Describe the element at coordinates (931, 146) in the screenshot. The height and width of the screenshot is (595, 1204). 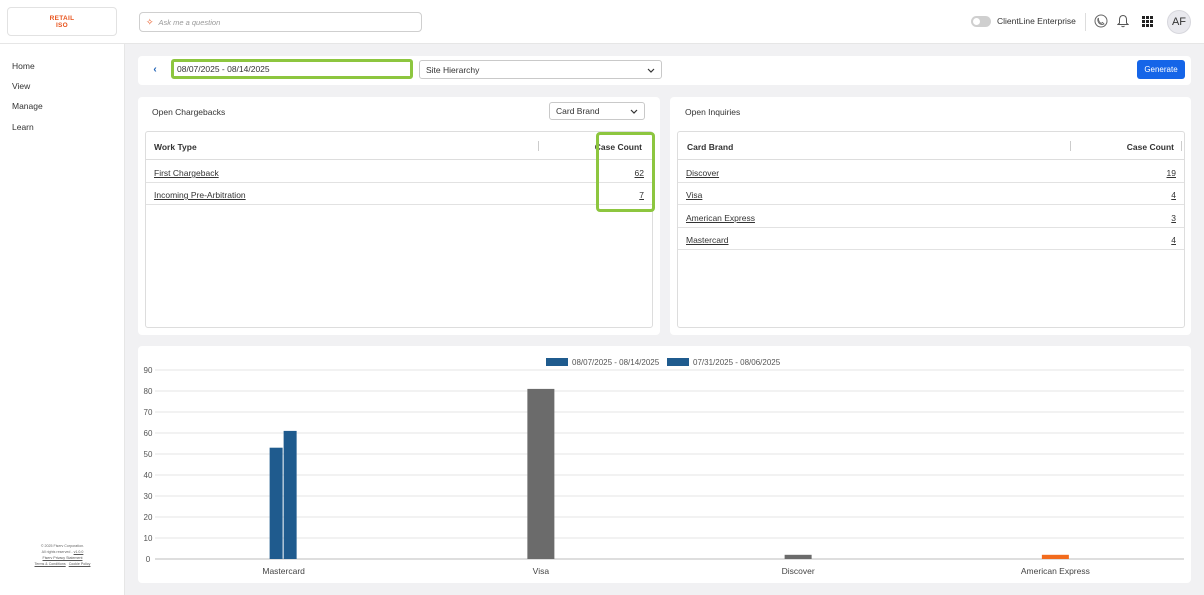
I see `table-header: Card Brand Case Count` at that location.